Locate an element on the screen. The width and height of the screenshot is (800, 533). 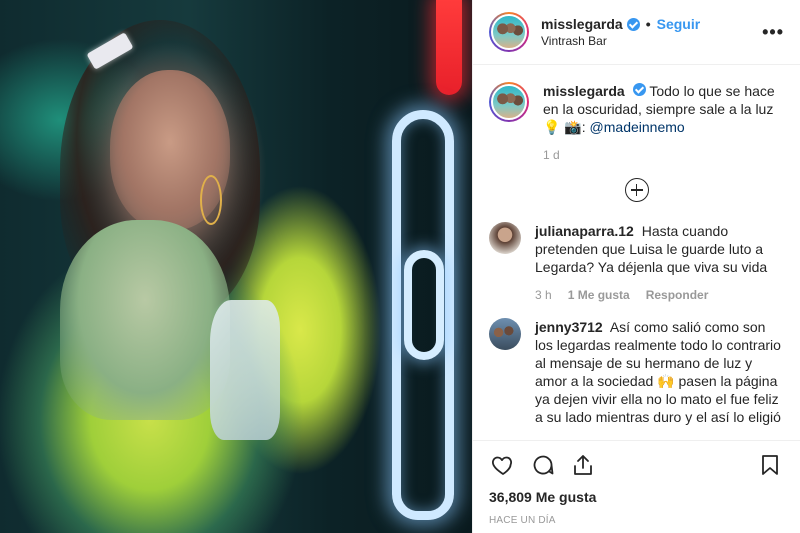
caption-username: misslegarda is located at coordinates (584, 91).